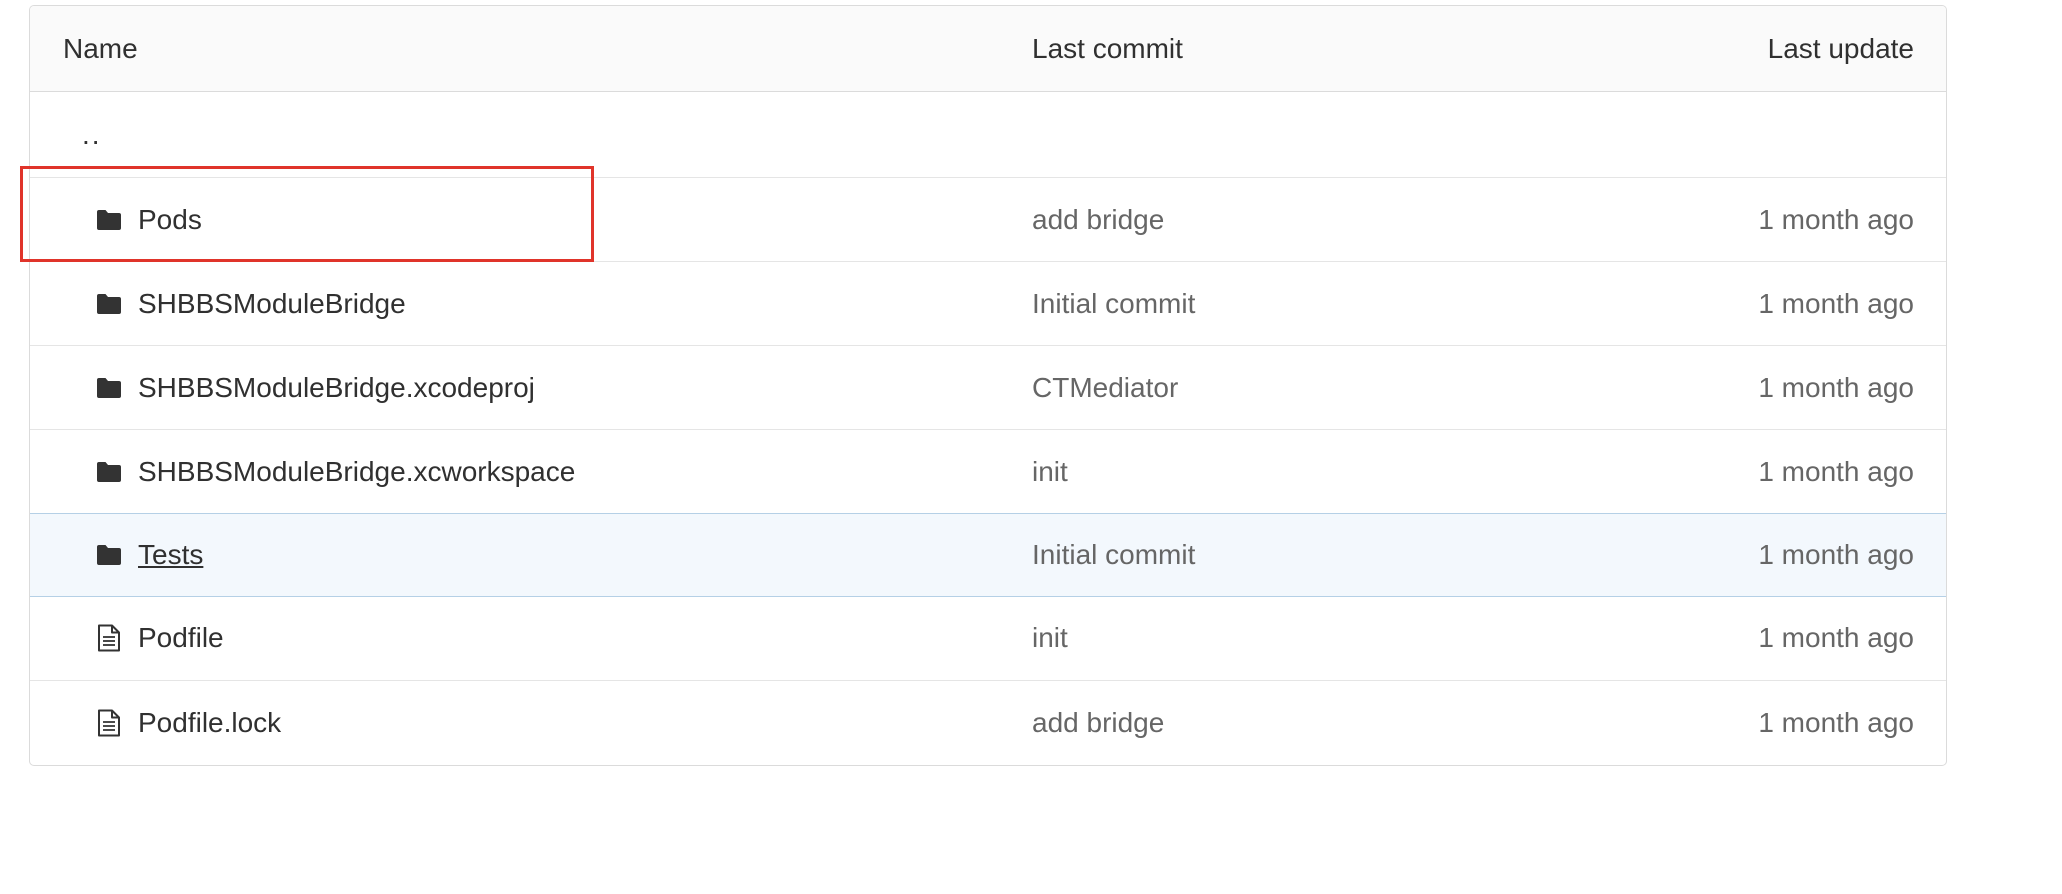 Image resolution: width=2062 pixels, height=894 pixels. Describe the element at coordinates (988, 723) in the screenshot. I see `table-row: Podfile.lock add bridge 1 month ago` at that location.